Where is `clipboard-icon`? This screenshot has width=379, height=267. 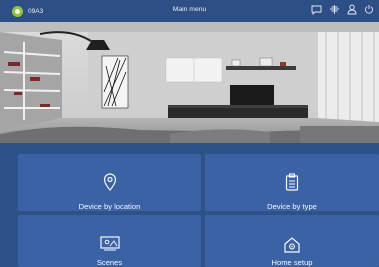 clipboard-icon is located at coordinates (292, 182).